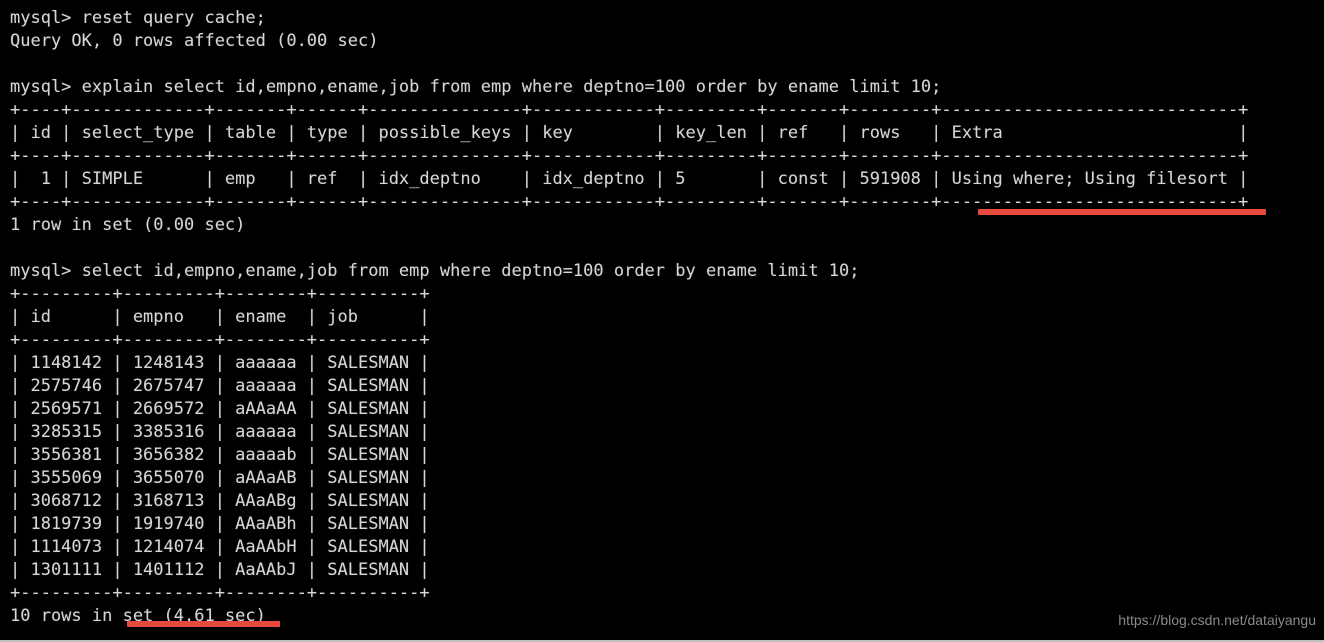  Describe the element at coordinates (203, 624) in the screenshot. I see `highlight-underline-query-time` at that location.